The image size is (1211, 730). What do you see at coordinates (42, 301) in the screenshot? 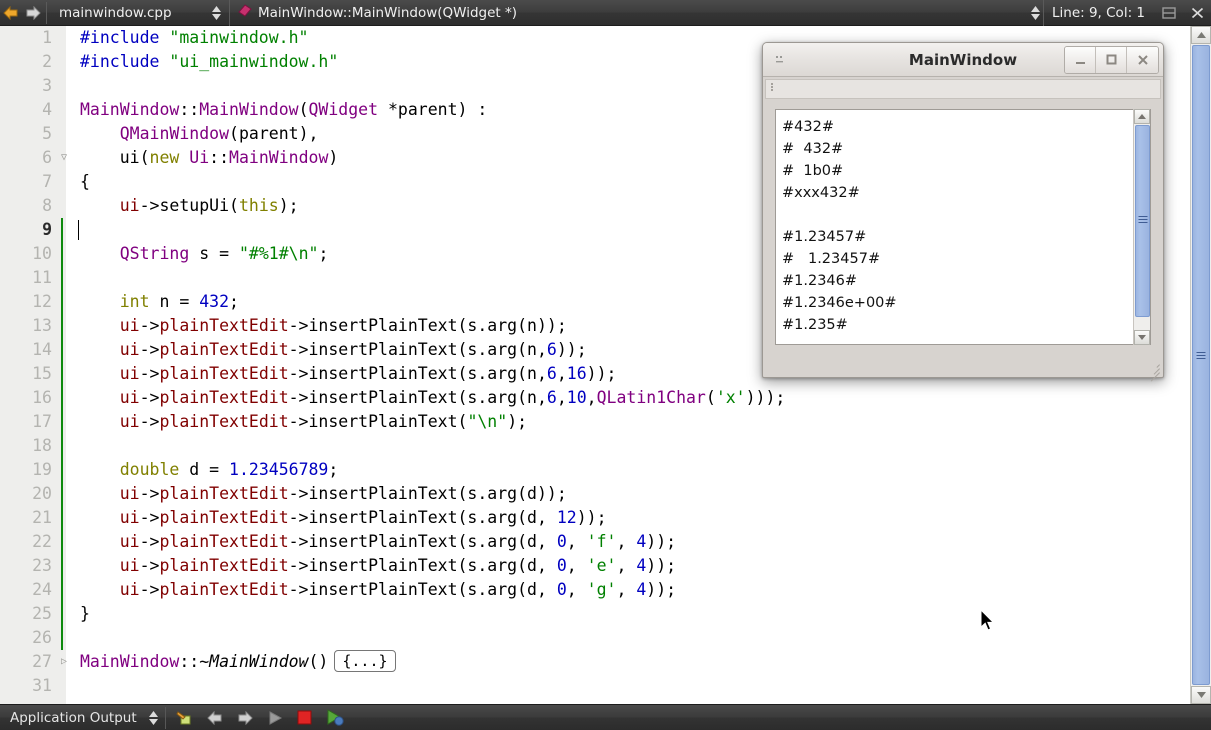
I see `line-number: 12` at bounding box center [42, 301].